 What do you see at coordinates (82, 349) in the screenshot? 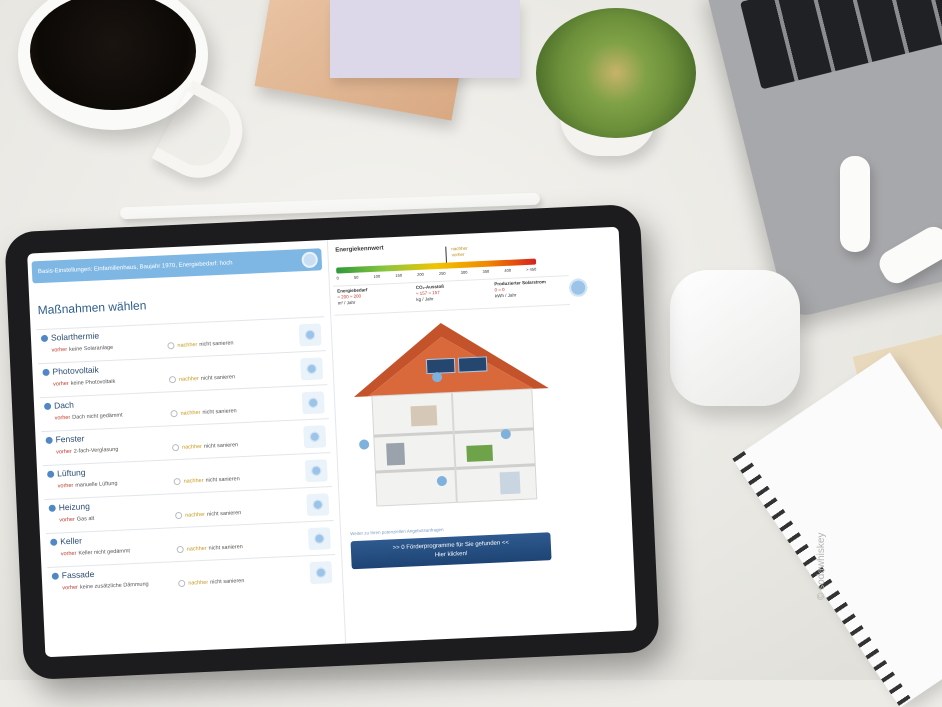
I see `measure-current: vorher keine Solaranlage` at bounding box center [82, 349].